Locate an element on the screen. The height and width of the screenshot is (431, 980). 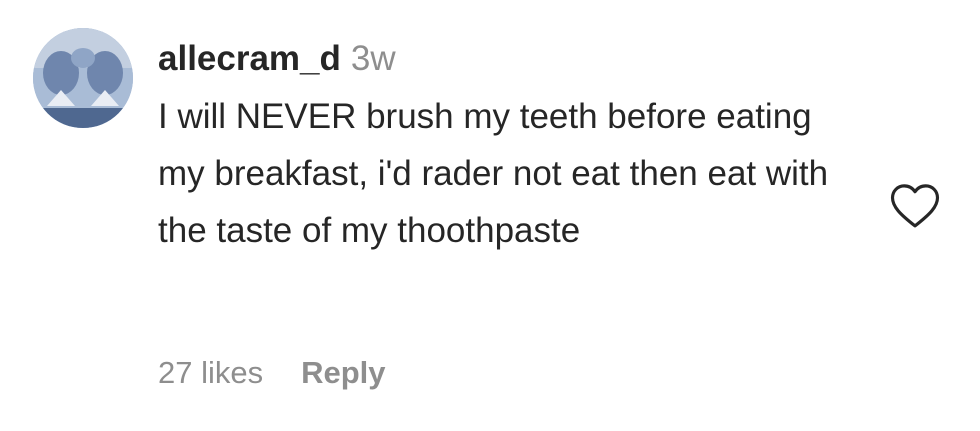
username-link: allecram_d is located at coordinates (249, 58).